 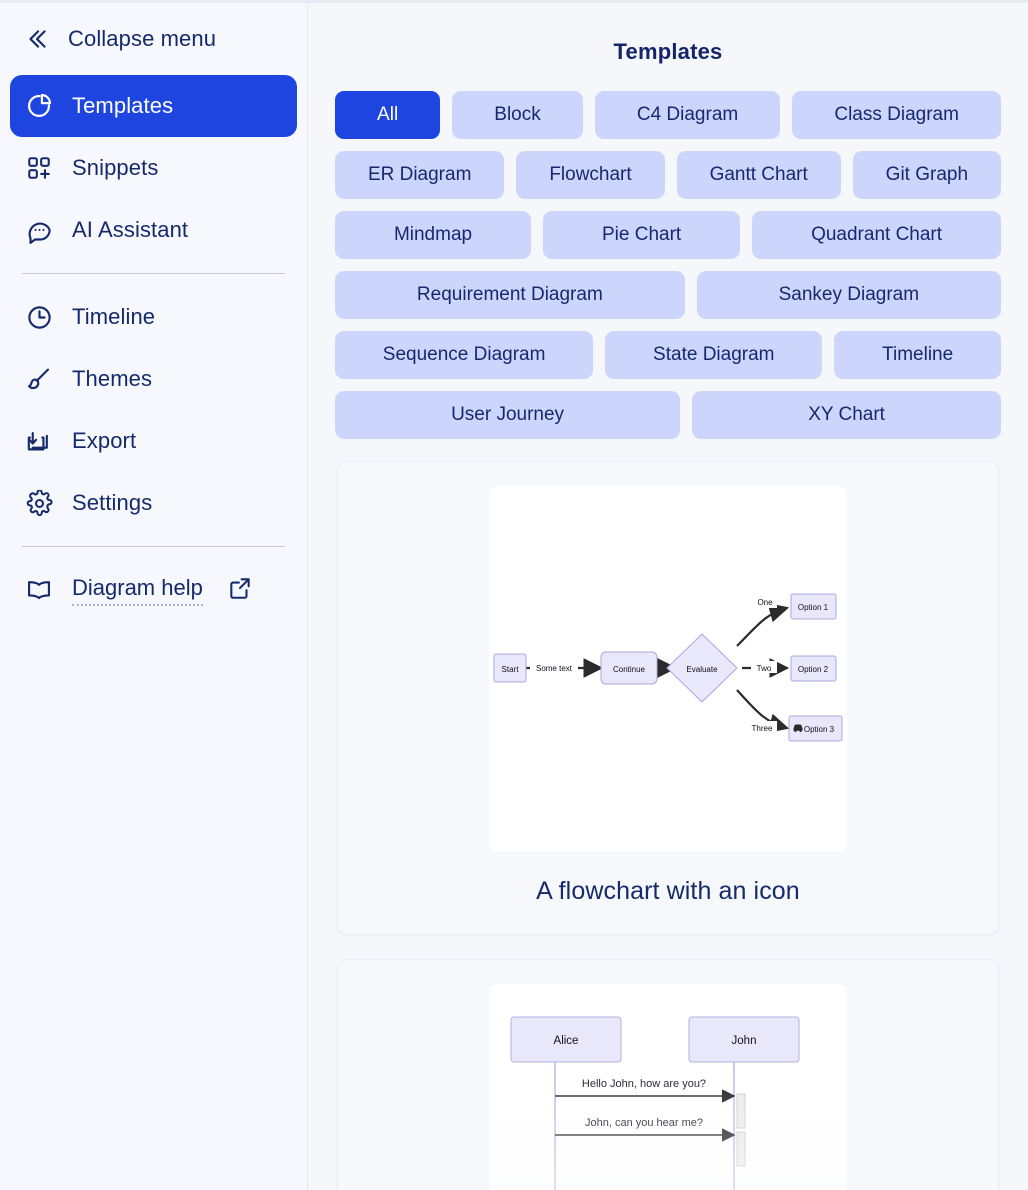 What do you see at coordinates (433, 235) in the screenshot?
I see `filter-chip-mindmap: Mindmap` at bounding box center [433, 235].